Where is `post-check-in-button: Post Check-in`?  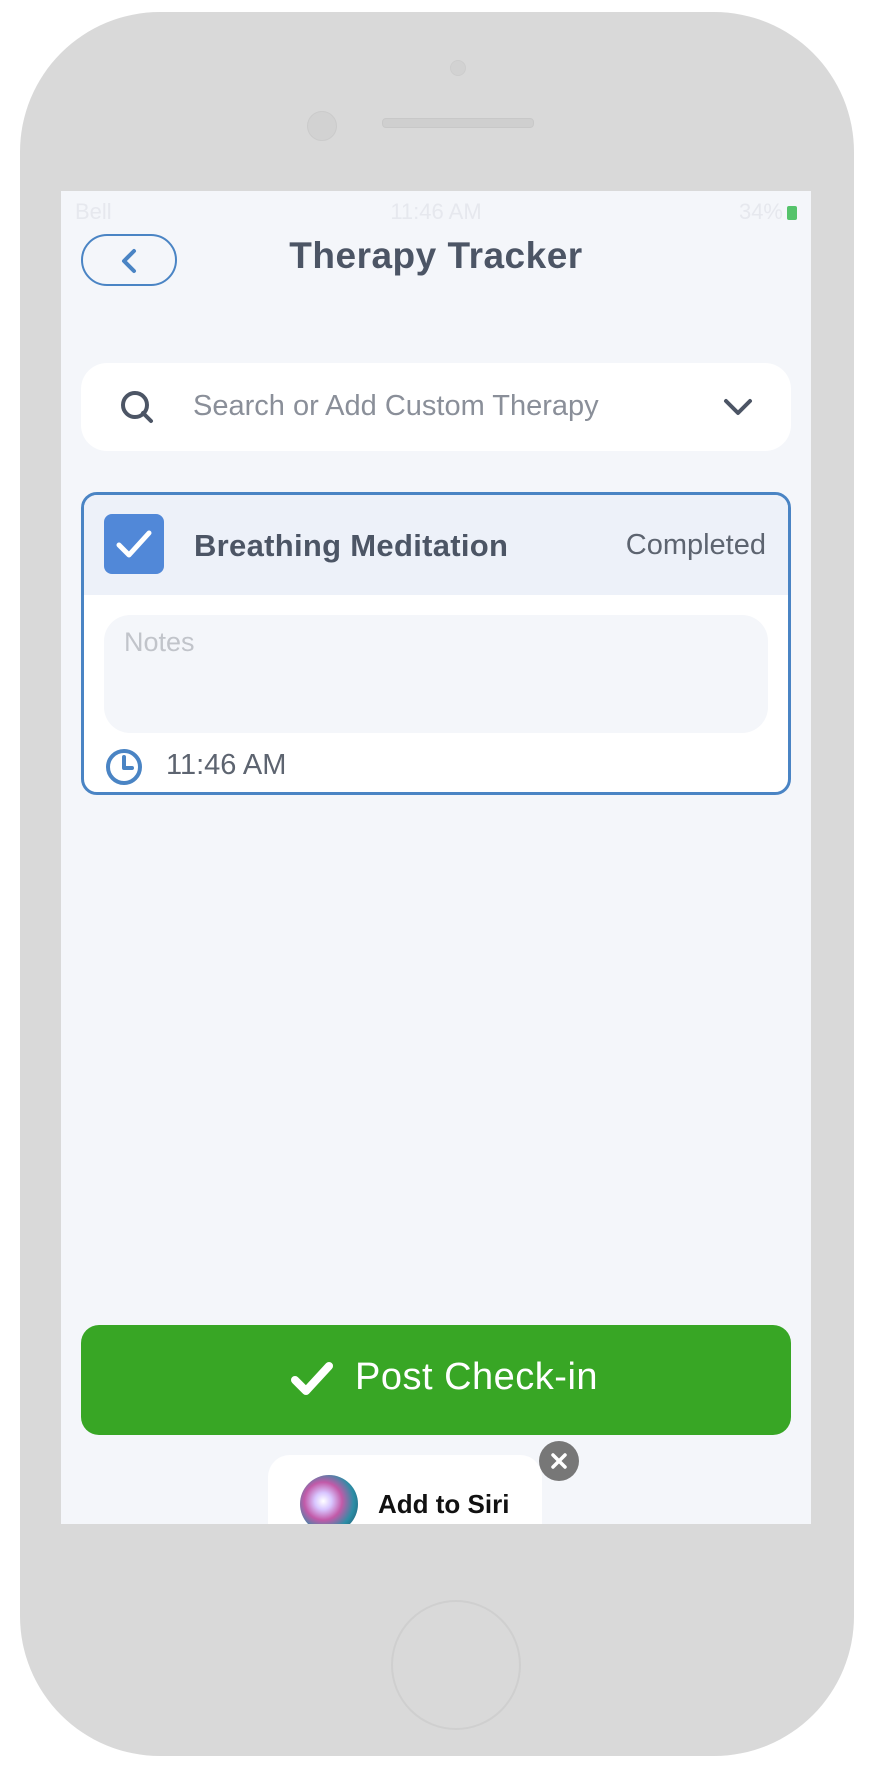
post-check-in-button: Post Check-in is located at coordinates (436, 1380).